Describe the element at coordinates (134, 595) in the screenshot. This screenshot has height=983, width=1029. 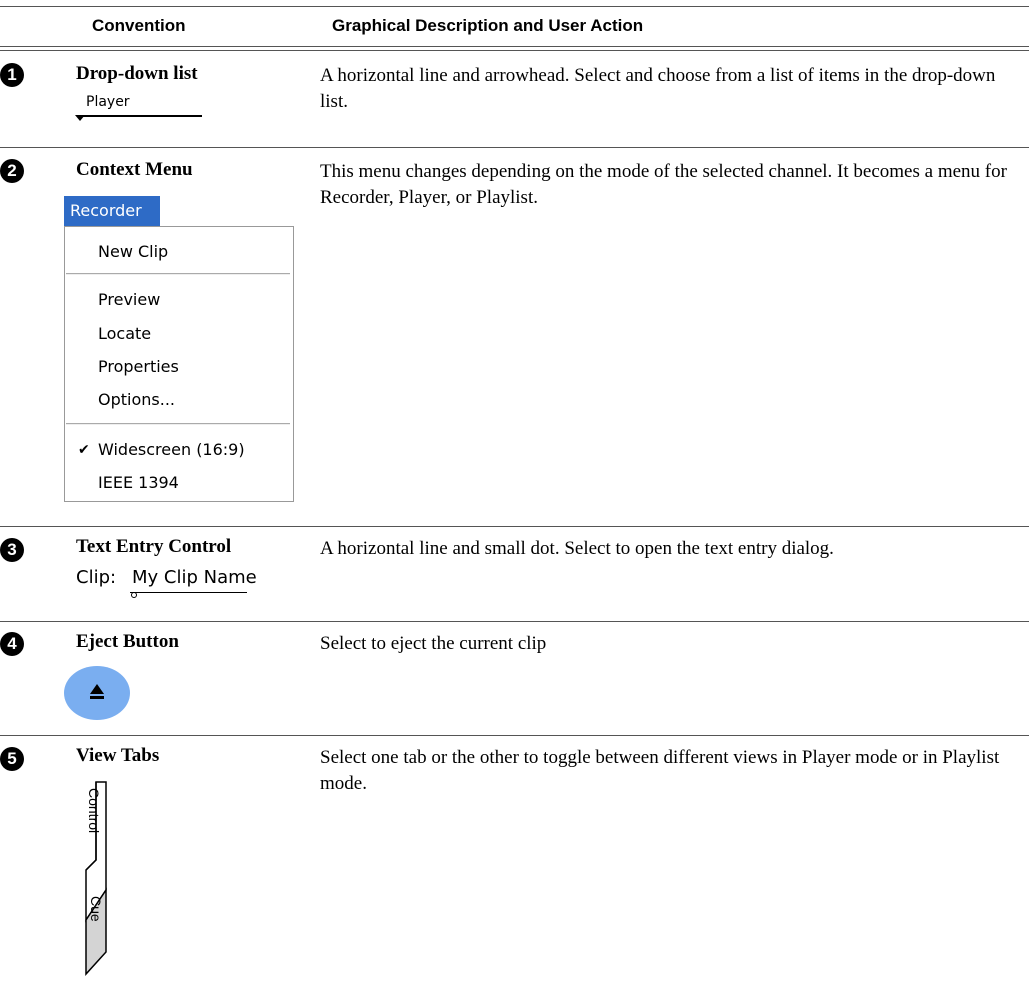
I see `text-entry-dot-icon` at that location.